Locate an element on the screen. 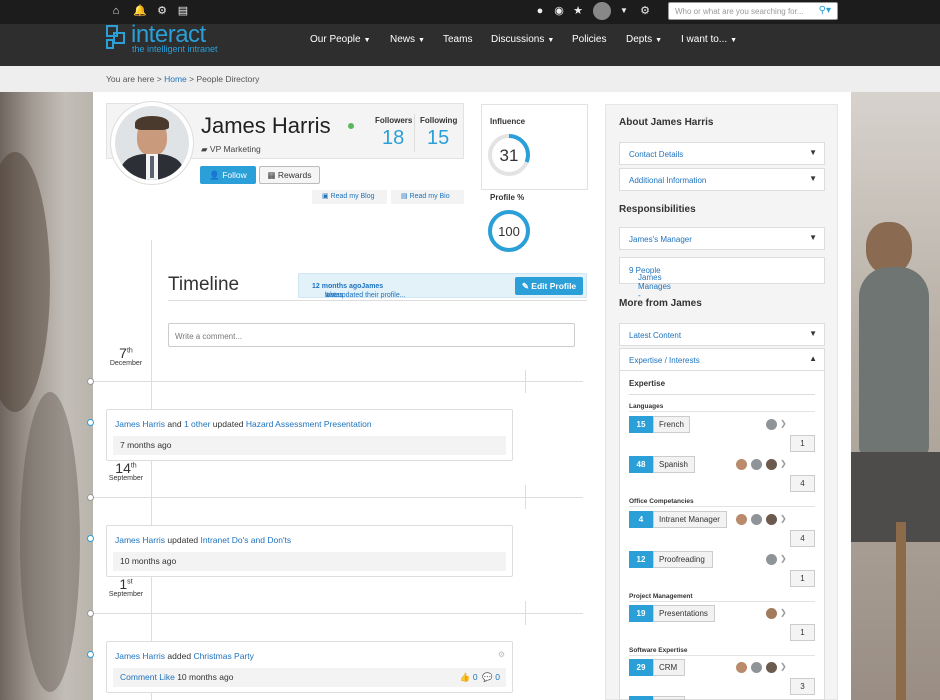 The width and height of the screenshot is (940, 700). endorsement-count: 29 is located at coordinates (641, 667).